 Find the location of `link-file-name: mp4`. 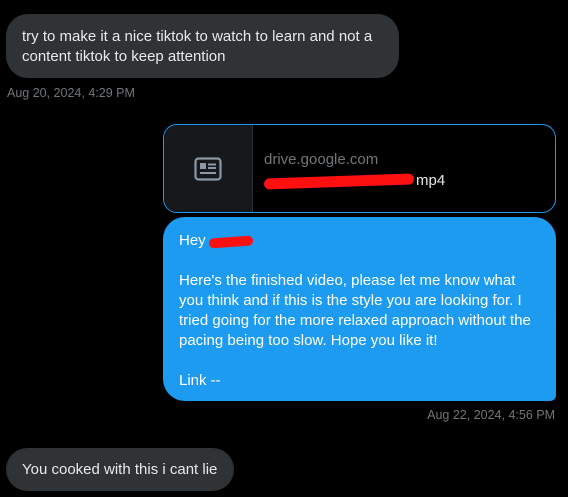

link-file-name: mp4 is located at coordinates (398, 182).